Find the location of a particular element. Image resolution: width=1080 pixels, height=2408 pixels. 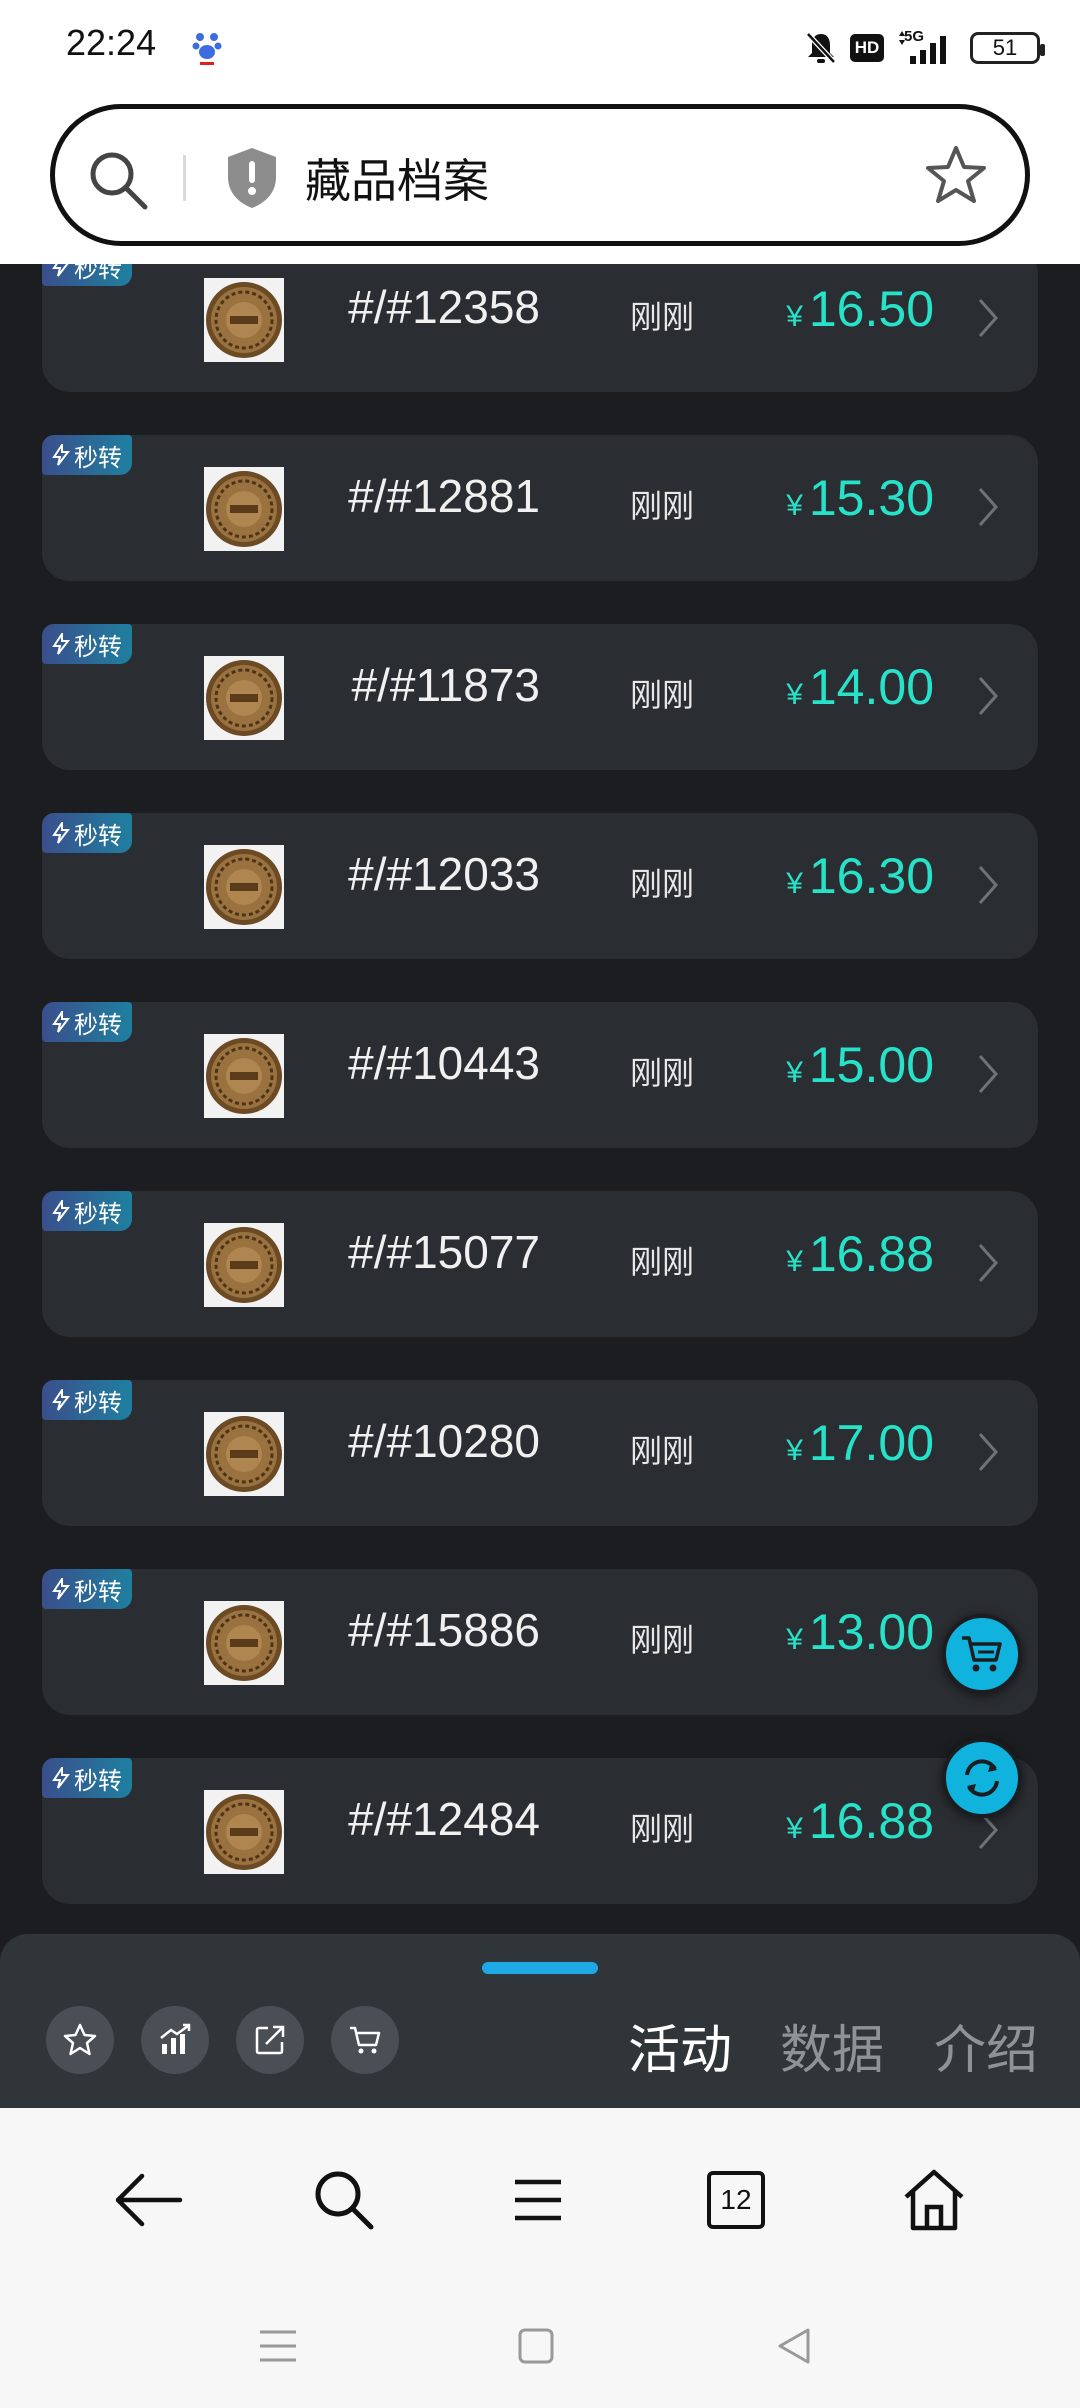

address-bar: 藏品档案 is located at coordinates (540, 175).